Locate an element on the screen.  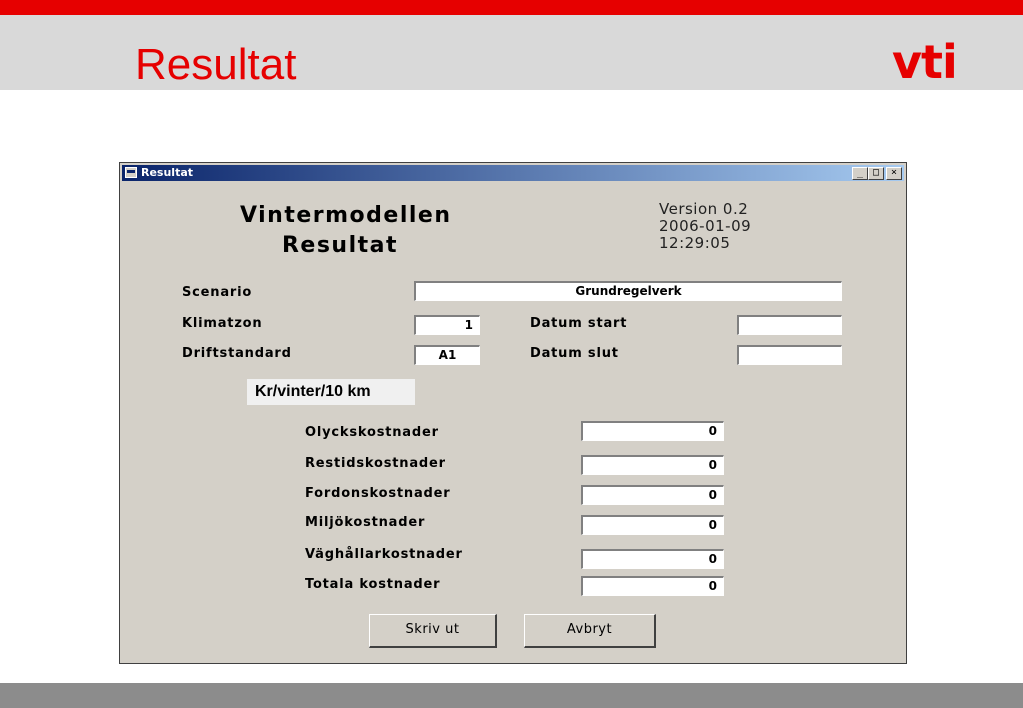
bottom-gray-bar is located at coordinates (511, 695).